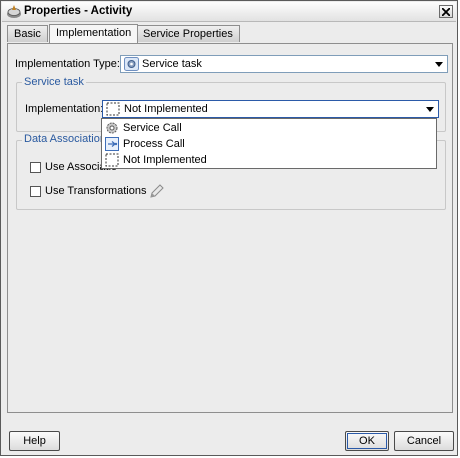  Describe the element at coordinates (67, 64) in the screenshot. I see `implementation-type-label: Implementation Type:` at that location.